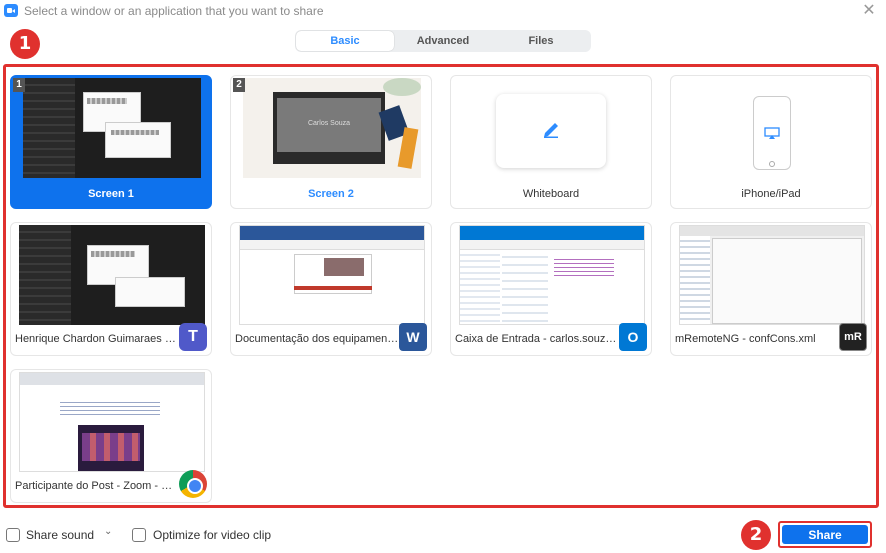 This screenshot has height=553, width=886. Describe the element at coordinates (772, 275) in the screenshot. I see `mremoteng-window-thumbnail` at that location.